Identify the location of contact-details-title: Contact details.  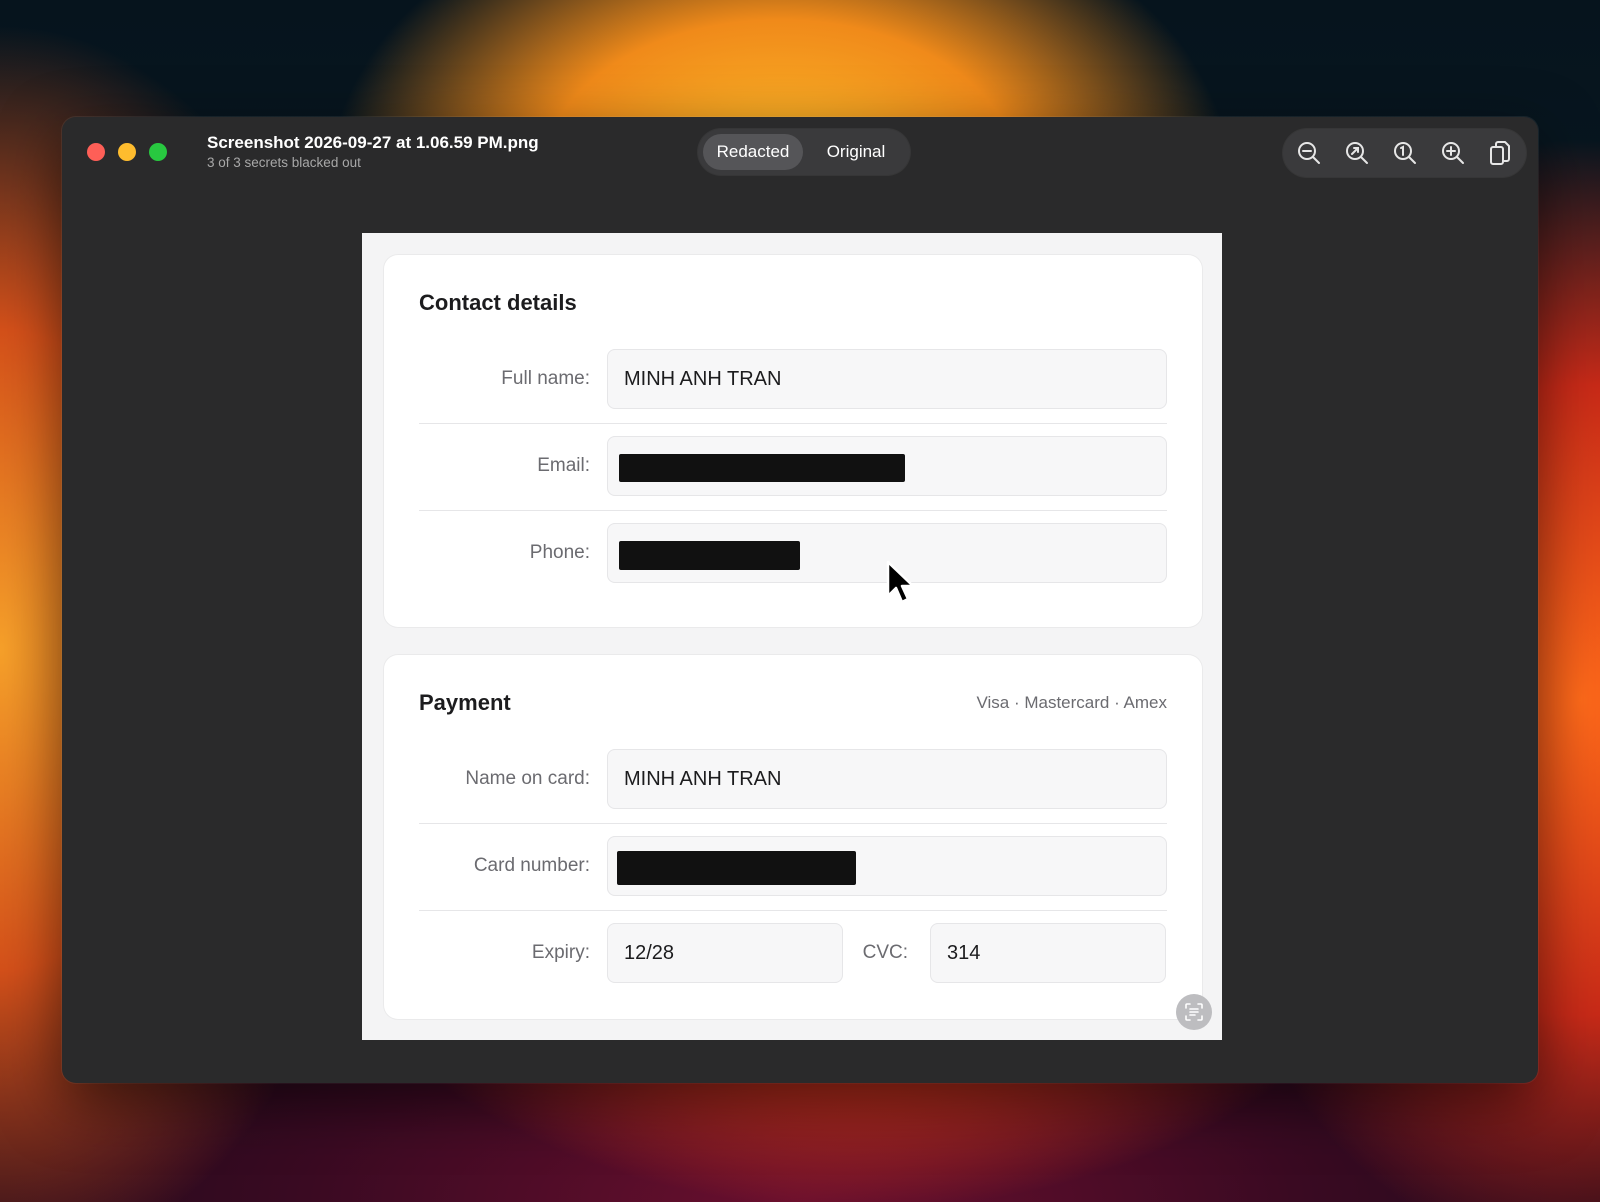
(498, 302).